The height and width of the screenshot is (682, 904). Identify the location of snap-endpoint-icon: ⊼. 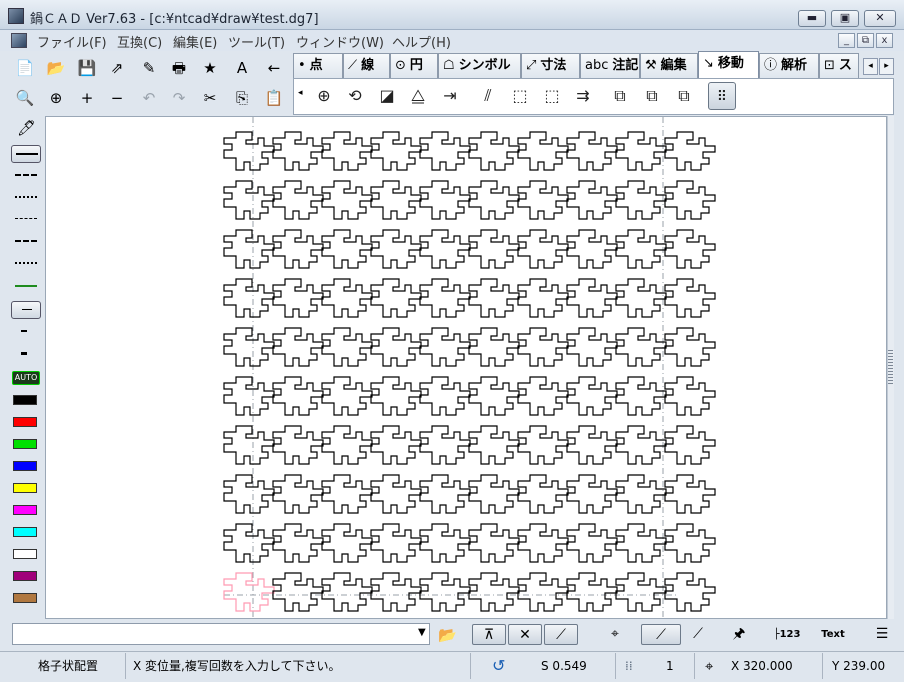
(489, 634).